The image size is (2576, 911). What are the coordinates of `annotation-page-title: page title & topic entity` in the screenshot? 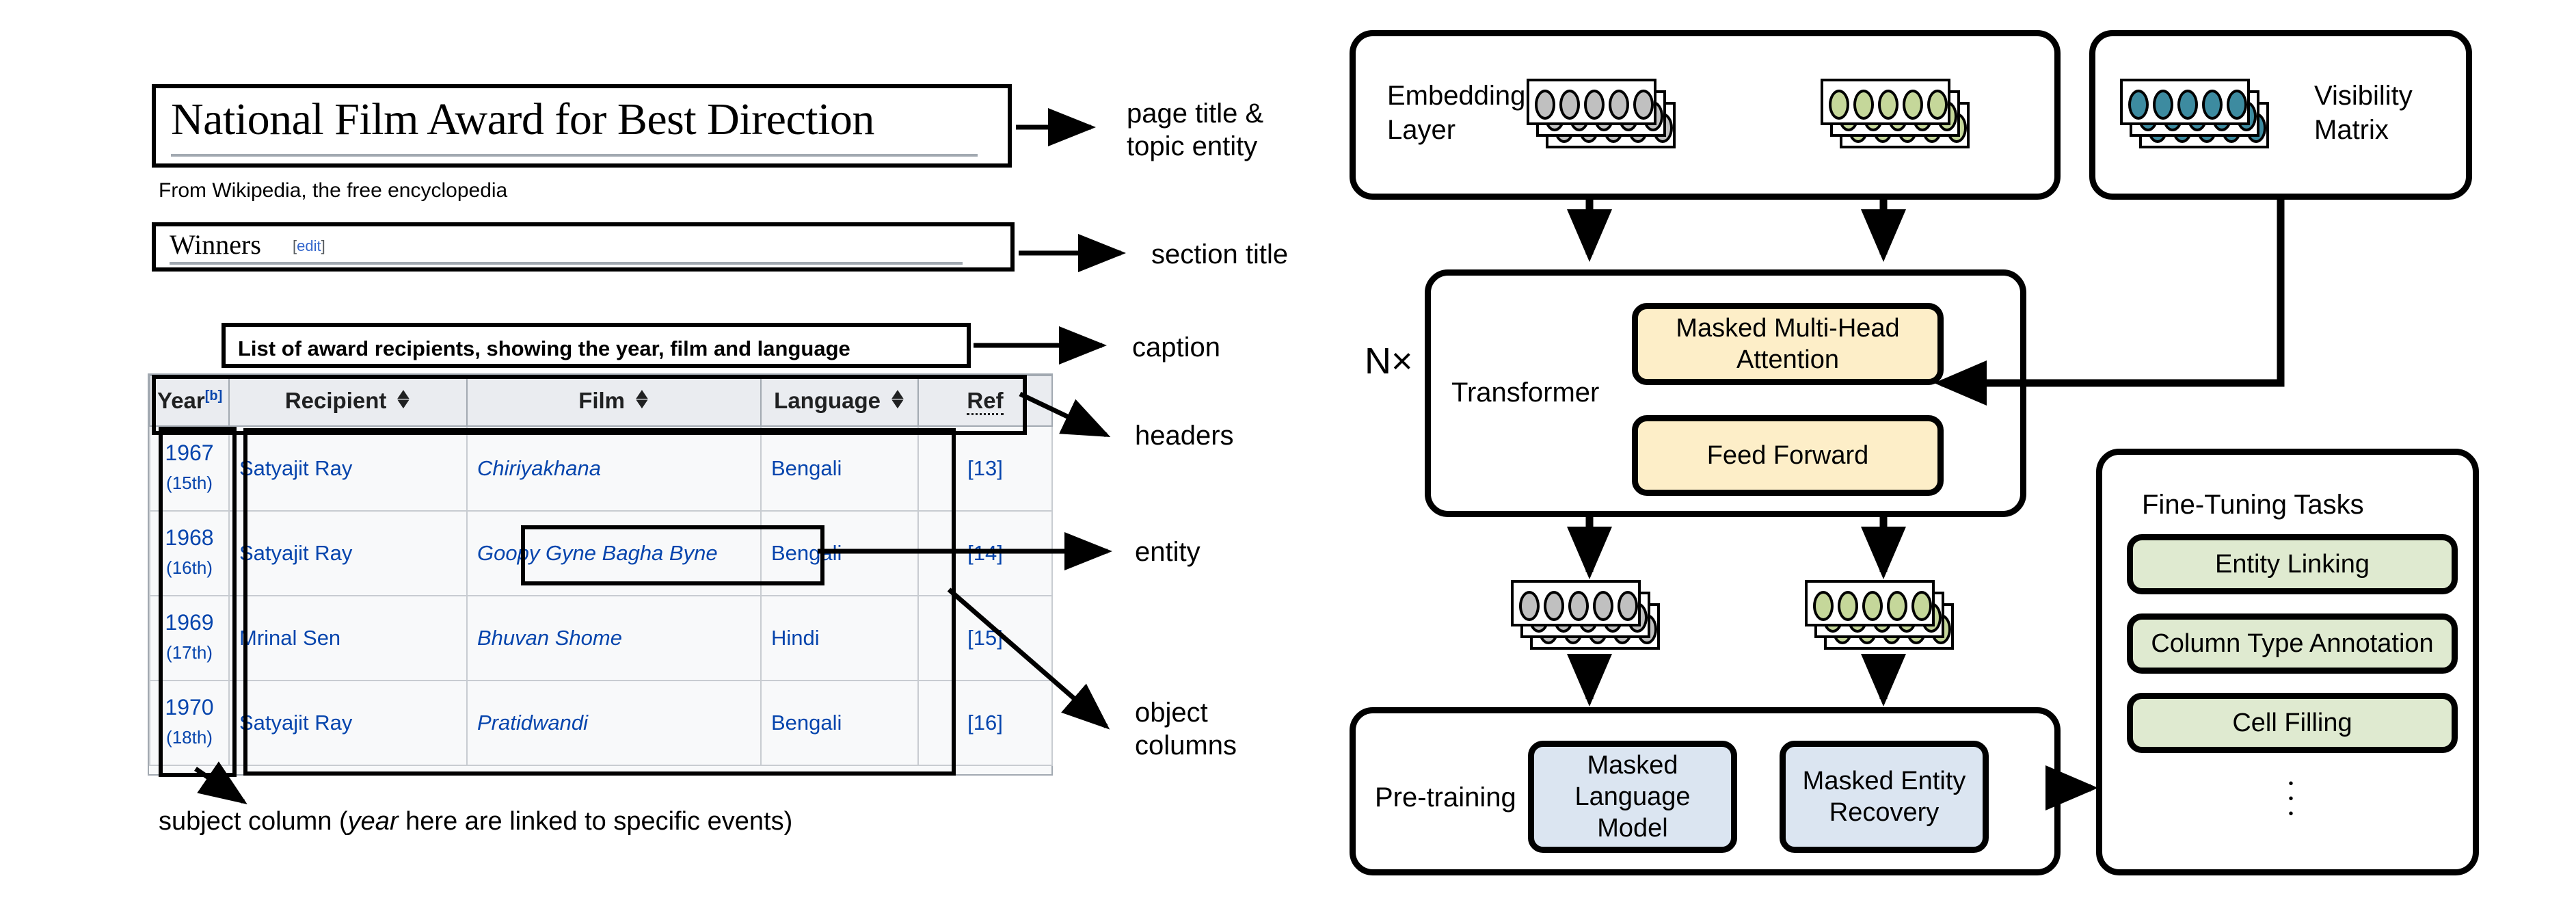 It's located at (1195, 130).